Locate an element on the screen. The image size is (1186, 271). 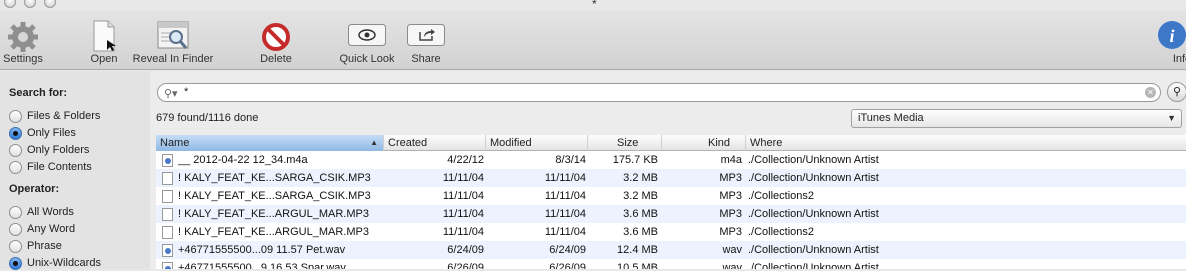
minimize-window-button is located at coordinates (30, 4).